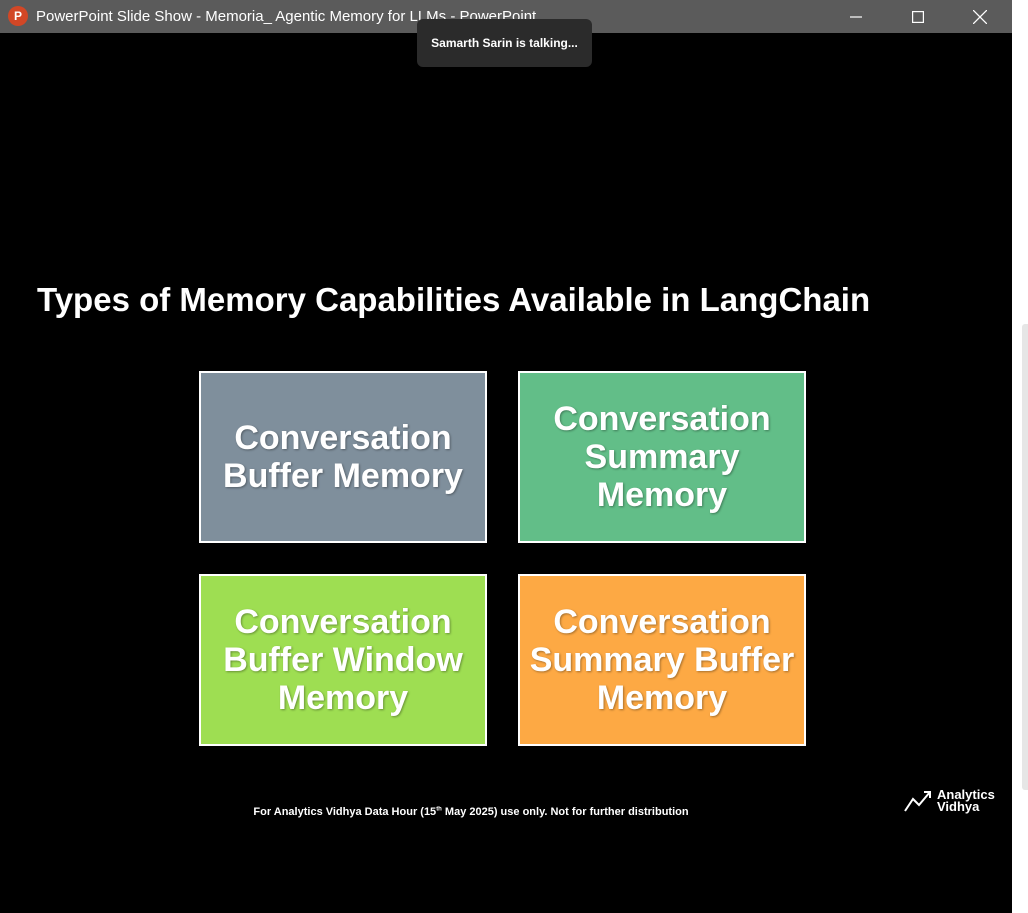 The image size is (1028, 913). I want to click on memory-box-label: Conversation Buffer Window Memory, so click(343, 660).